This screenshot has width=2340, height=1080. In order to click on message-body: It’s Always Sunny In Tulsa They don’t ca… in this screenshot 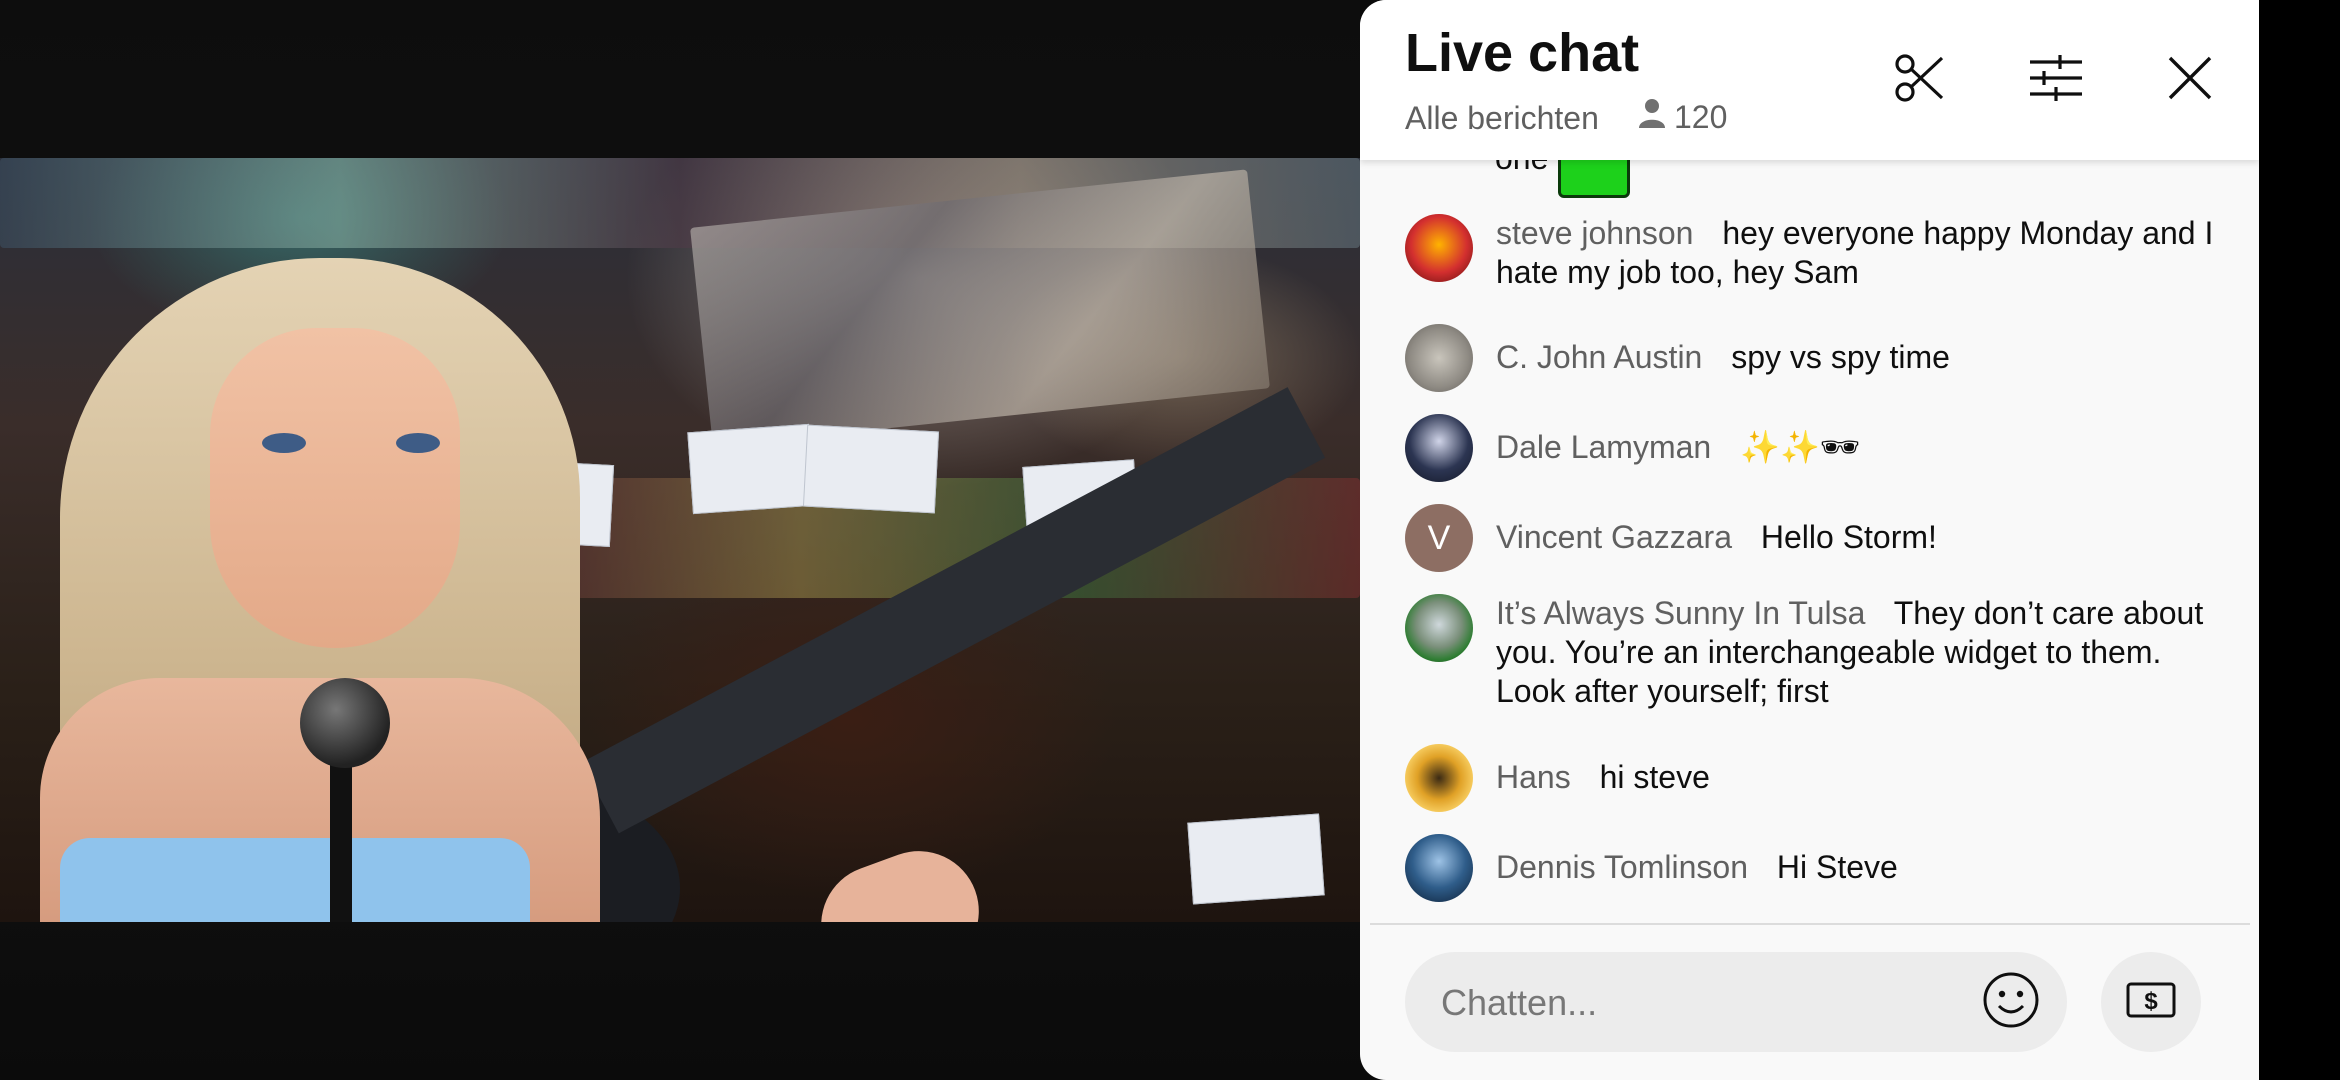, I will do `click(1856, 652)`.